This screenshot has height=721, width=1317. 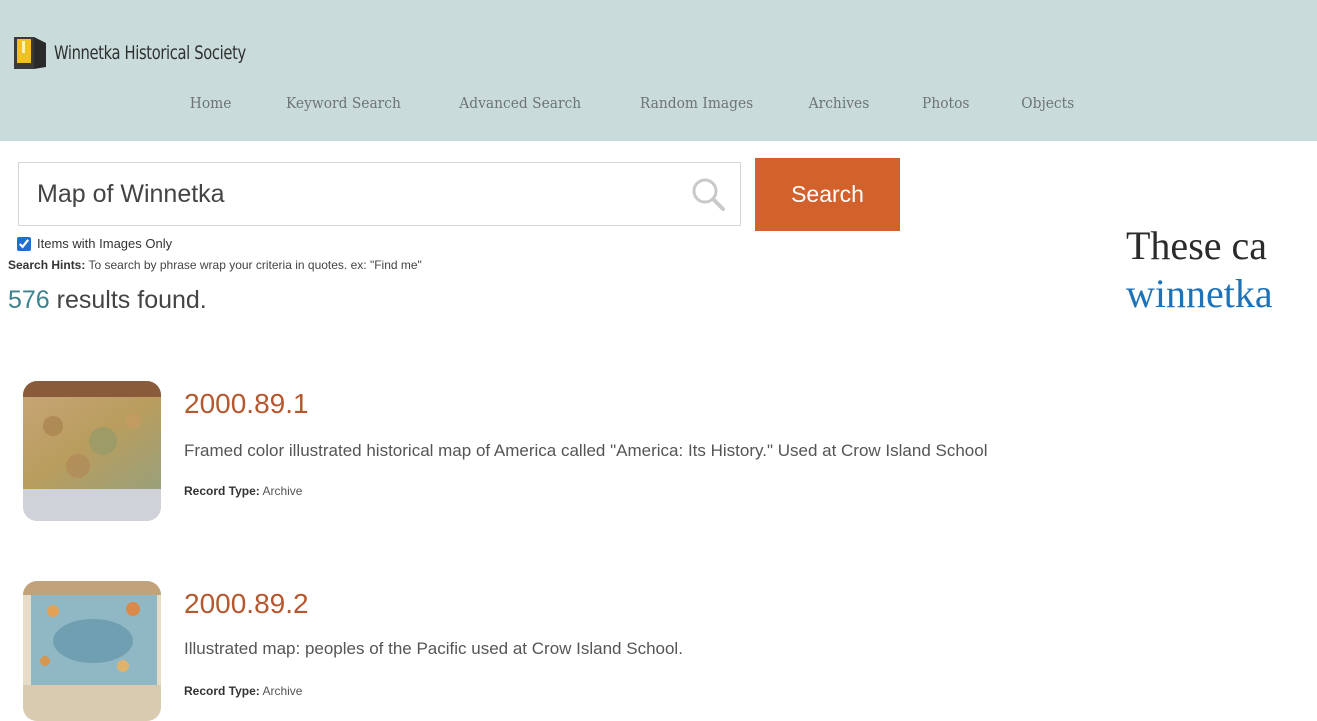 What do you see at coordinates (349, 194) in the screenshot?
I see `search-input` at bounding box center [349, 194].